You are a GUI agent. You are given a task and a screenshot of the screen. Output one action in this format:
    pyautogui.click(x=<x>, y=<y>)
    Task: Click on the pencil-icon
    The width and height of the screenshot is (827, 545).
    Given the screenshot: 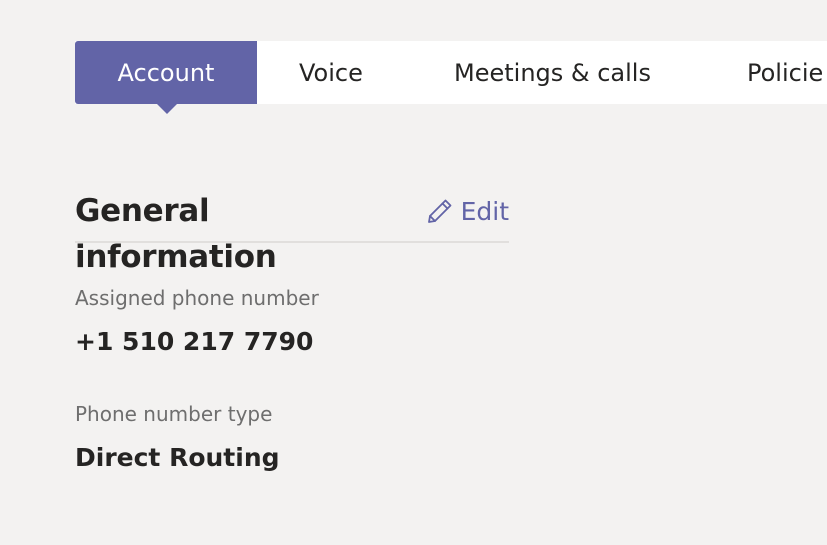 What is the action you would take?
    pyautogui.click(x=439, y=211)
    